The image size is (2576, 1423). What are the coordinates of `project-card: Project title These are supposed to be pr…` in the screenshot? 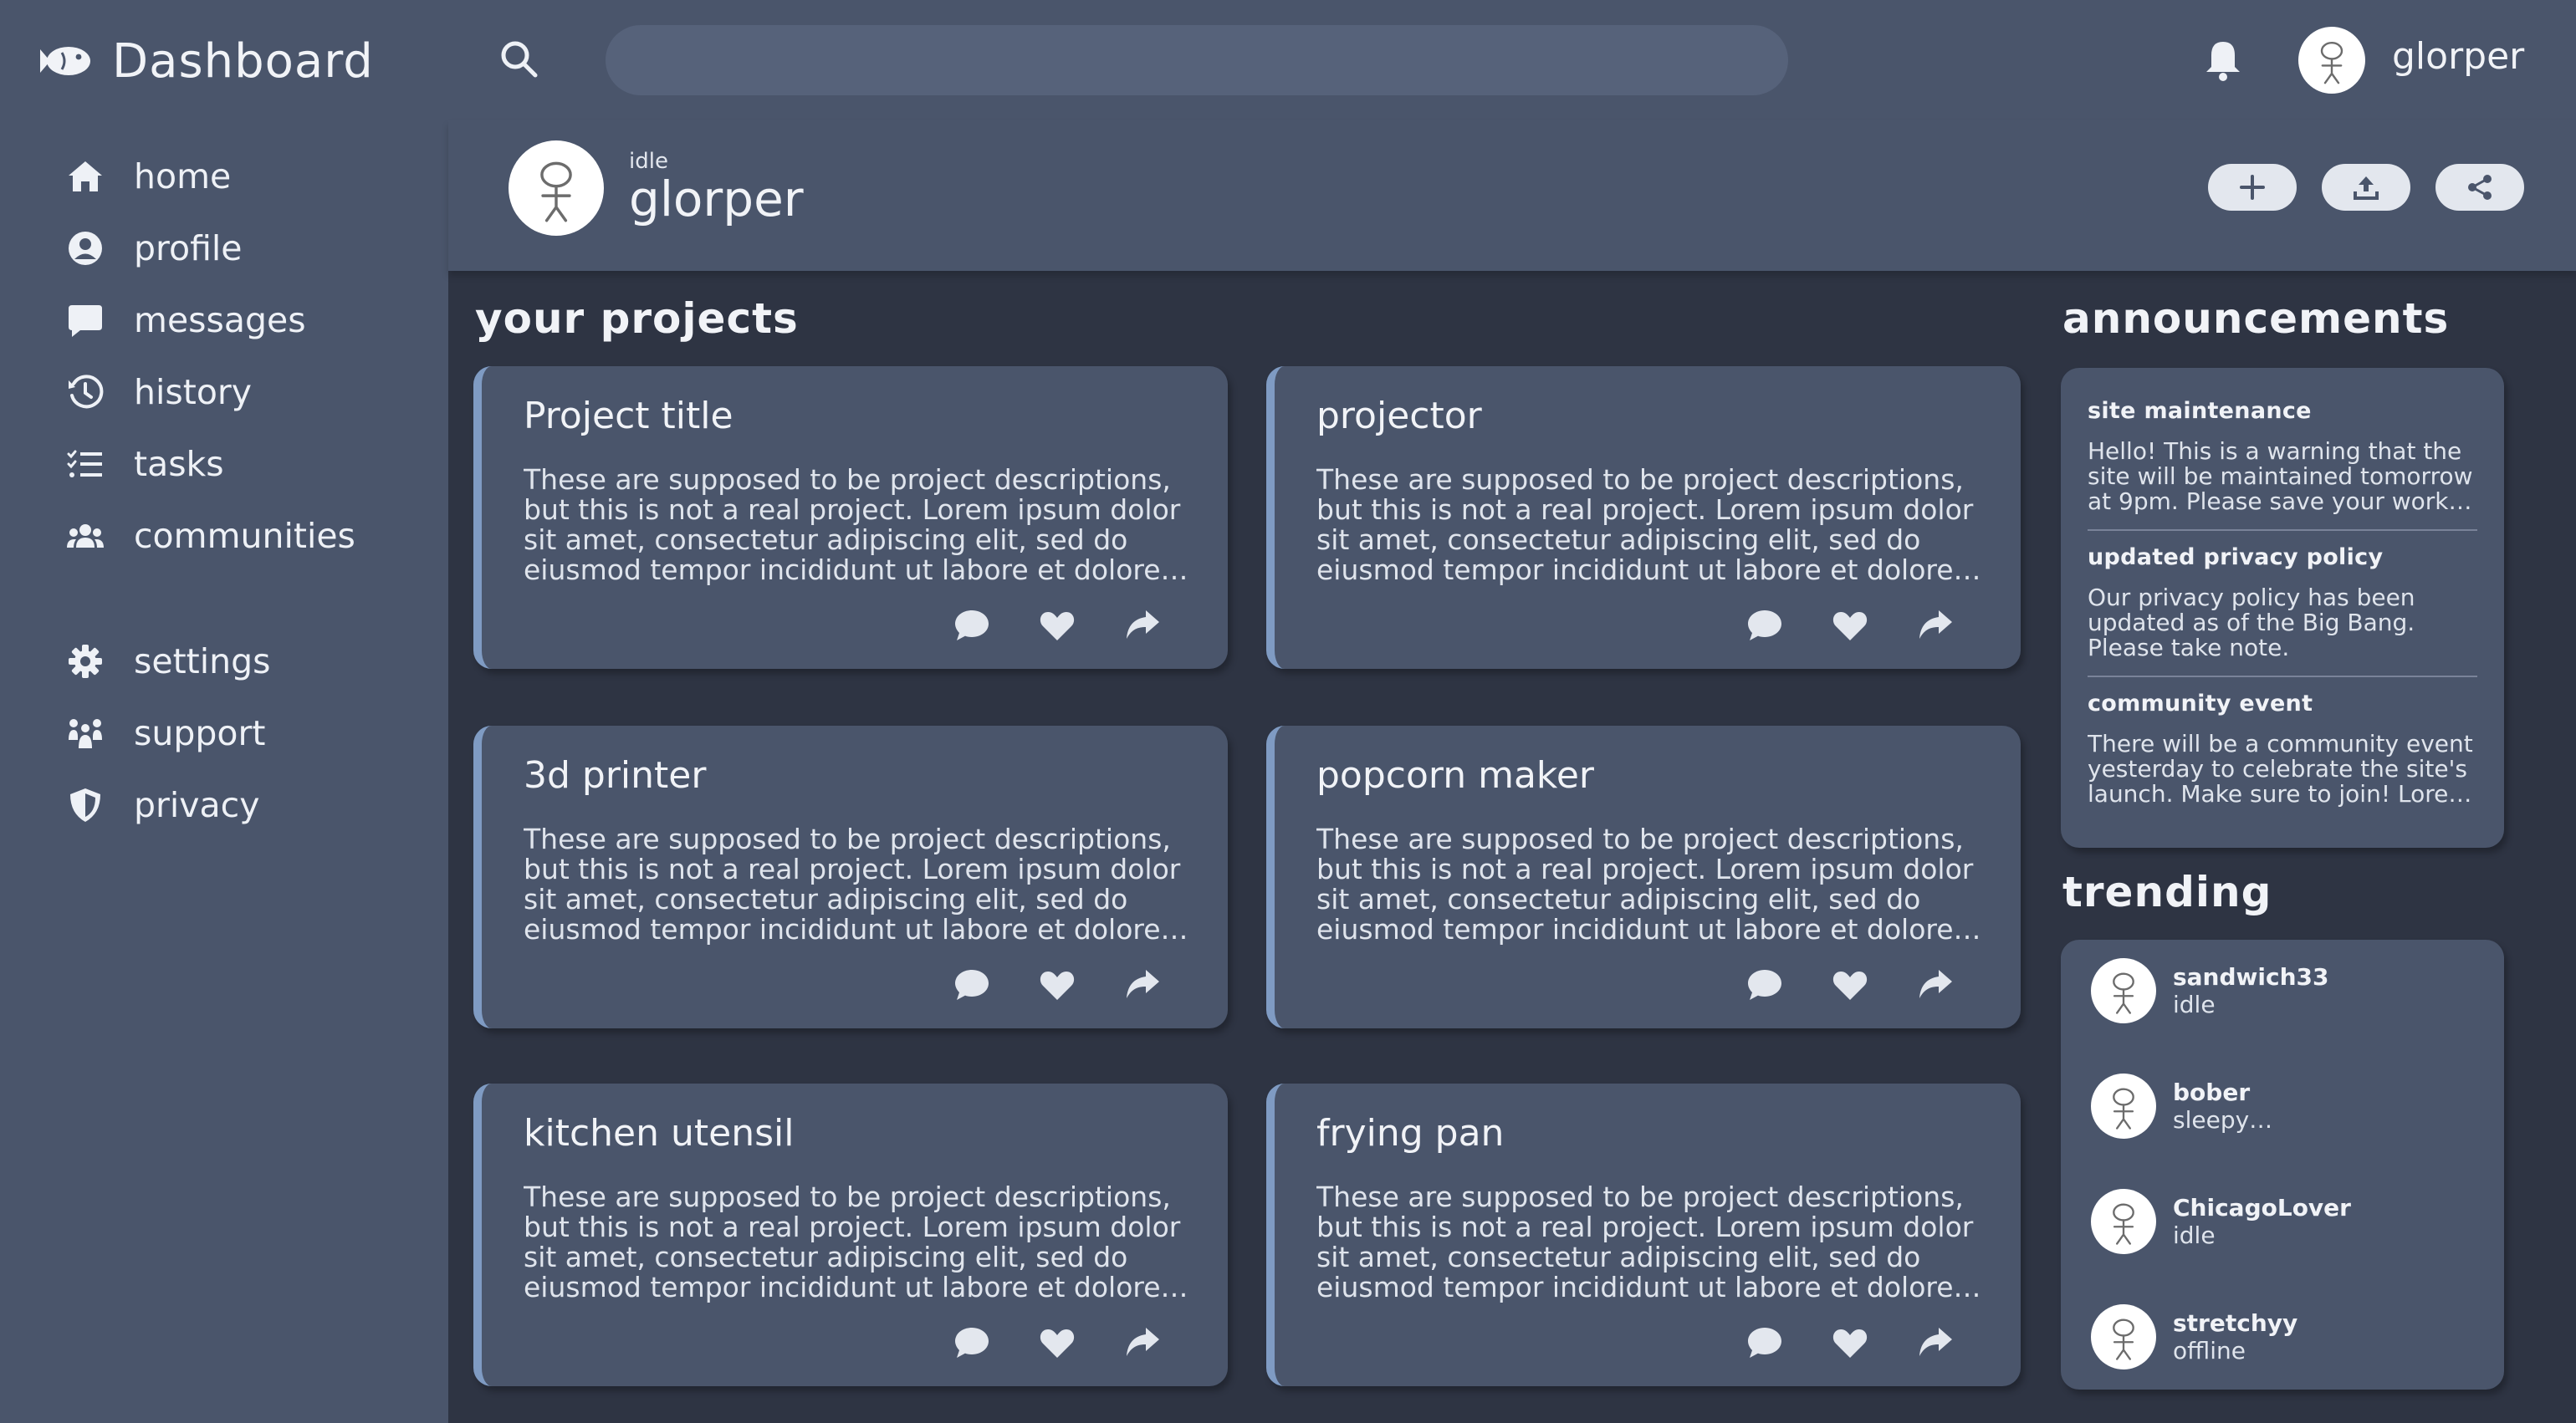 It's located at (850, 517).